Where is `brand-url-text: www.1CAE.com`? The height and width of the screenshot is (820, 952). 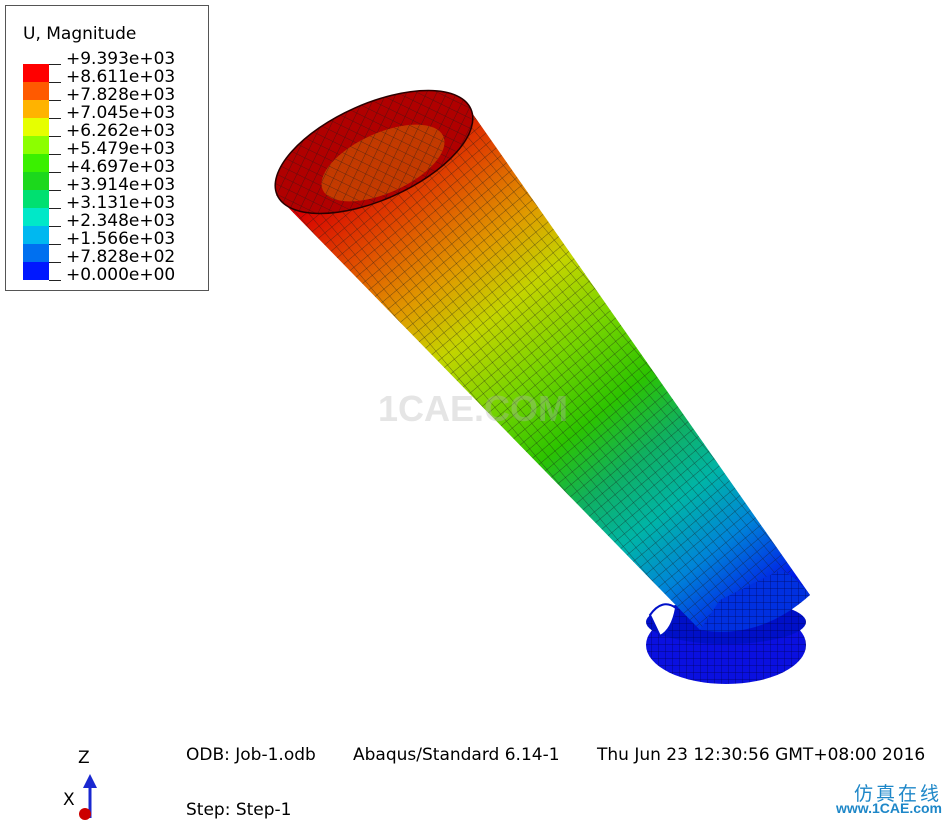
brand-url-text: www.1CAE.com is located at coordinates (888, 808).